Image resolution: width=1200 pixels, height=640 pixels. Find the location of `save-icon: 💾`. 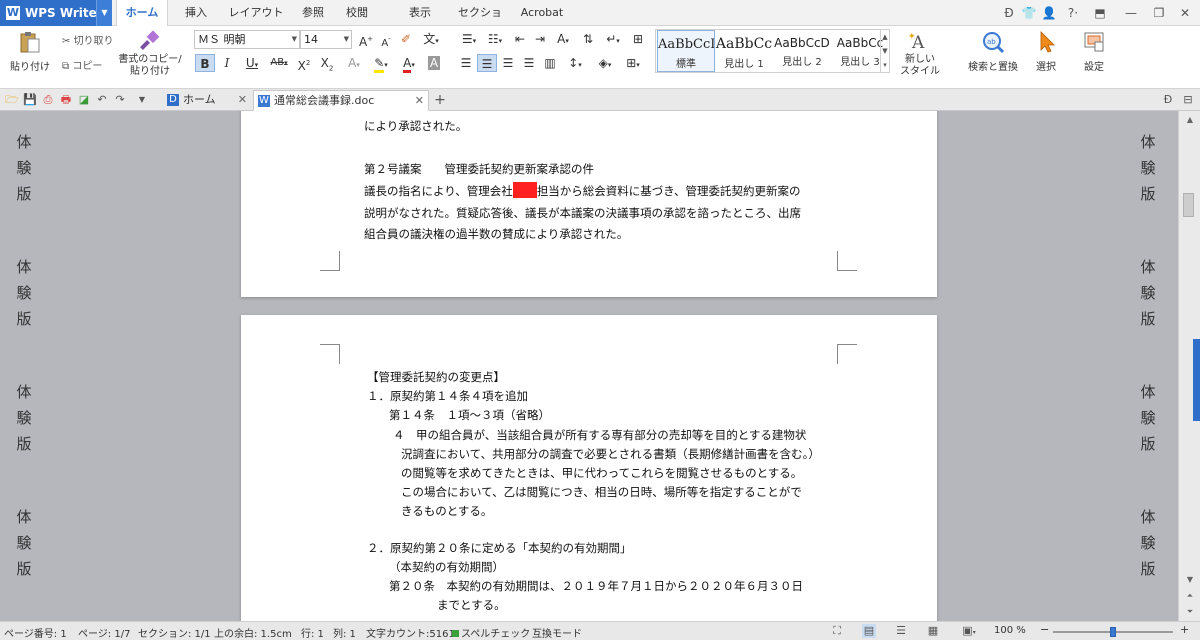

save-icon: 💾 is located at coordinates (30, 100).